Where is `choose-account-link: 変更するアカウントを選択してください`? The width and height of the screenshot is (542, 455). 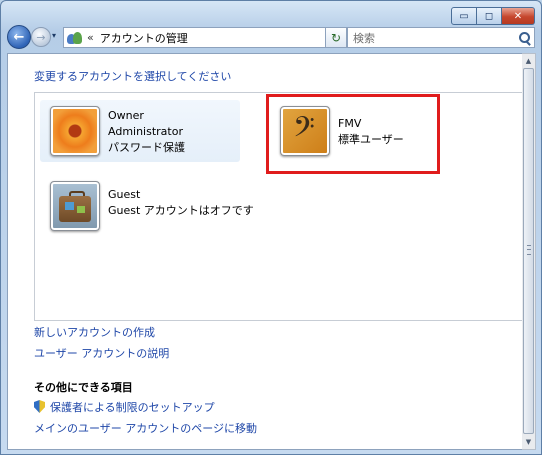
choose-account-link: 変更するアカウントを選択してください is located at coordinates (132, 76).